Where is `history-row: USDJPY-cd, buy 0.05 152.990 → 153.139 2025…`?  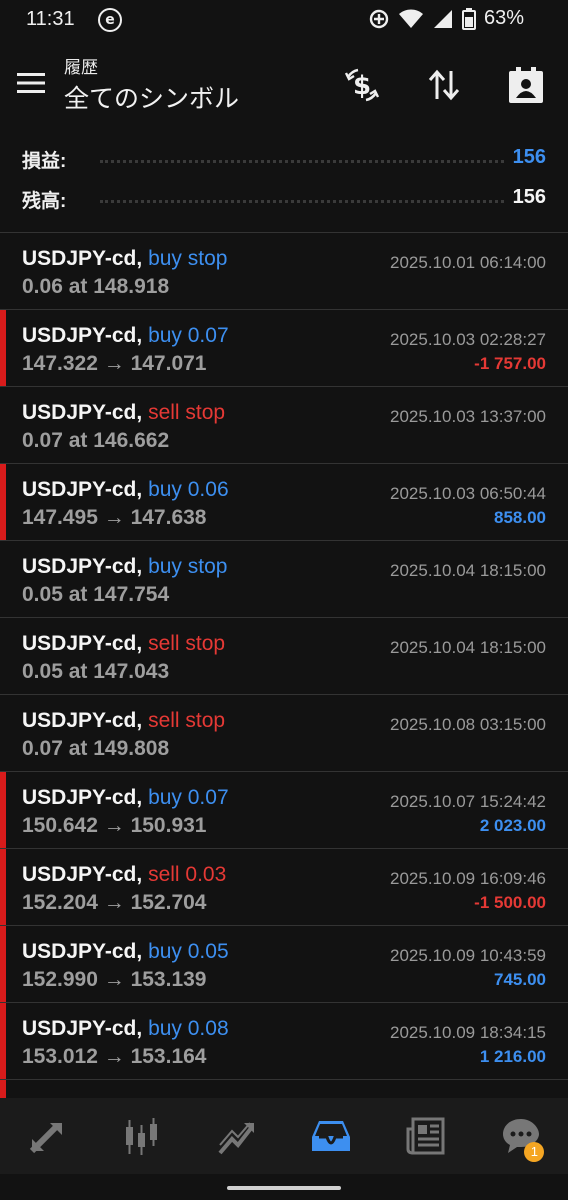
history-row: USDJPY-cd, buy 0.05 152.990 → 153.139 2025… is located at coordinates (284, 964).